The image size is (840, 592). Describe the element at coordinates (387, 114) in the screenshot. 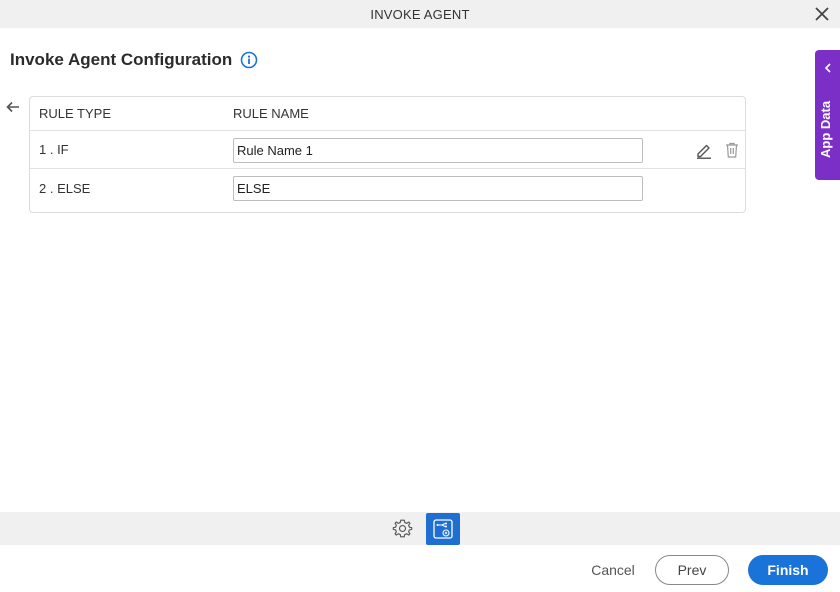

I see `table-header: RULE TYPE RULE NAME` at that location.